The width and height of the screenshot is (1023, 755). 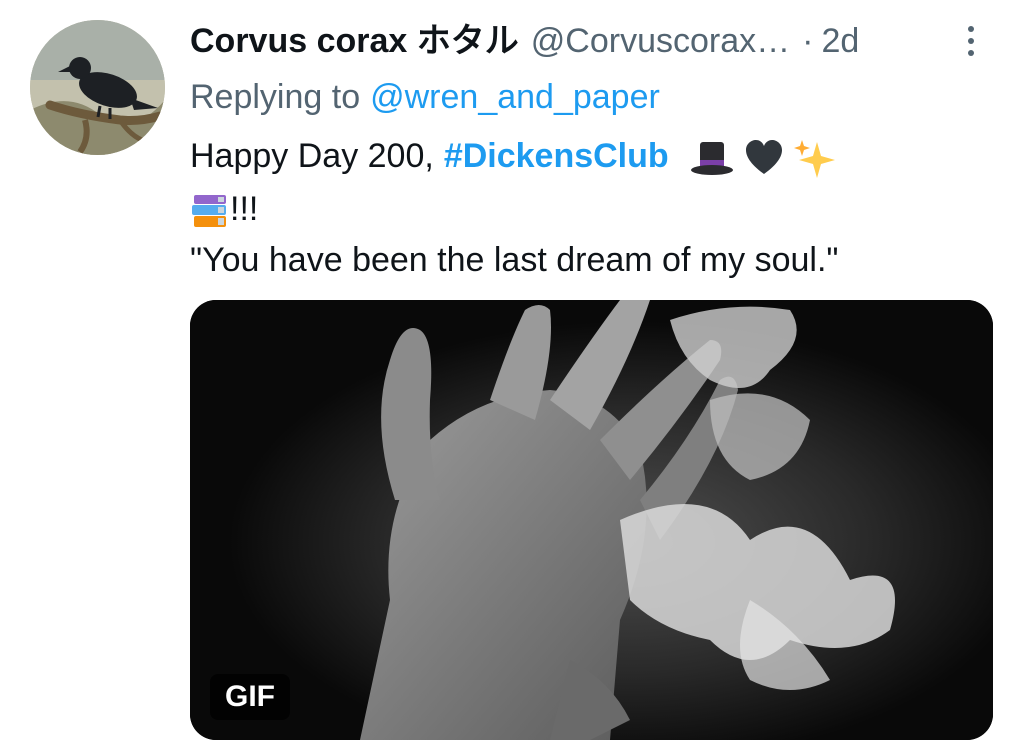 I want to click on raven-avatar-image, so click(x=97, y=87).